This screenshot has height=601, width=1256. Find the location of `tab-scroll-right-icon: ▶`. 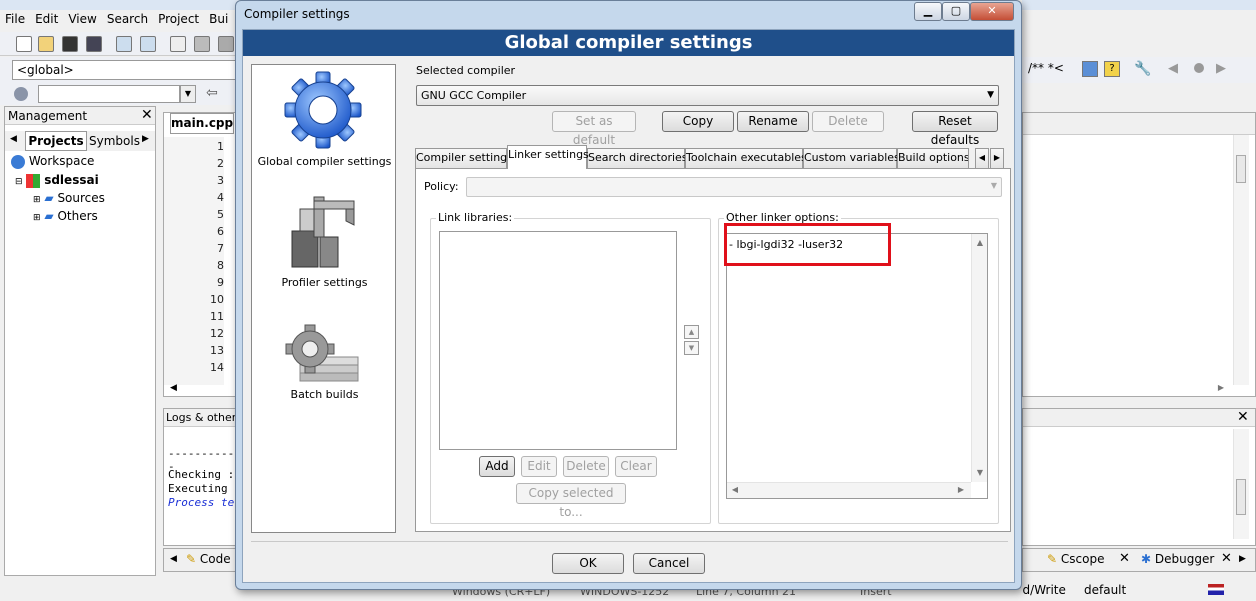

tab-scroll-right-icon: ▶ is located at coordinates (997, 158).